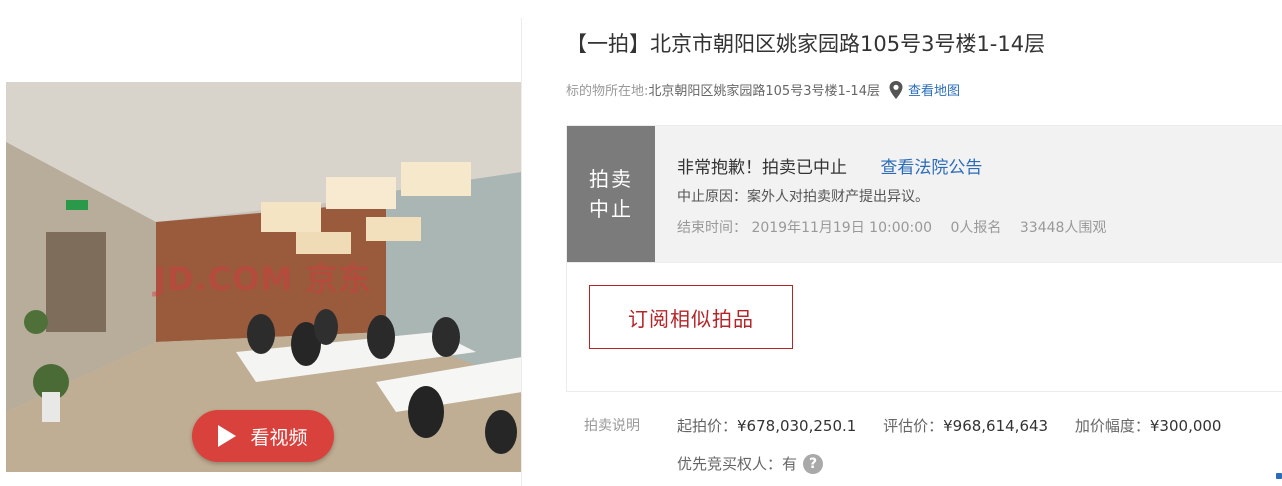 This screenshot has height=486, width=1282. I want to click on location-value: 北京朝阳区姚家园路105号3号楼1-14层, so click(764, 91).